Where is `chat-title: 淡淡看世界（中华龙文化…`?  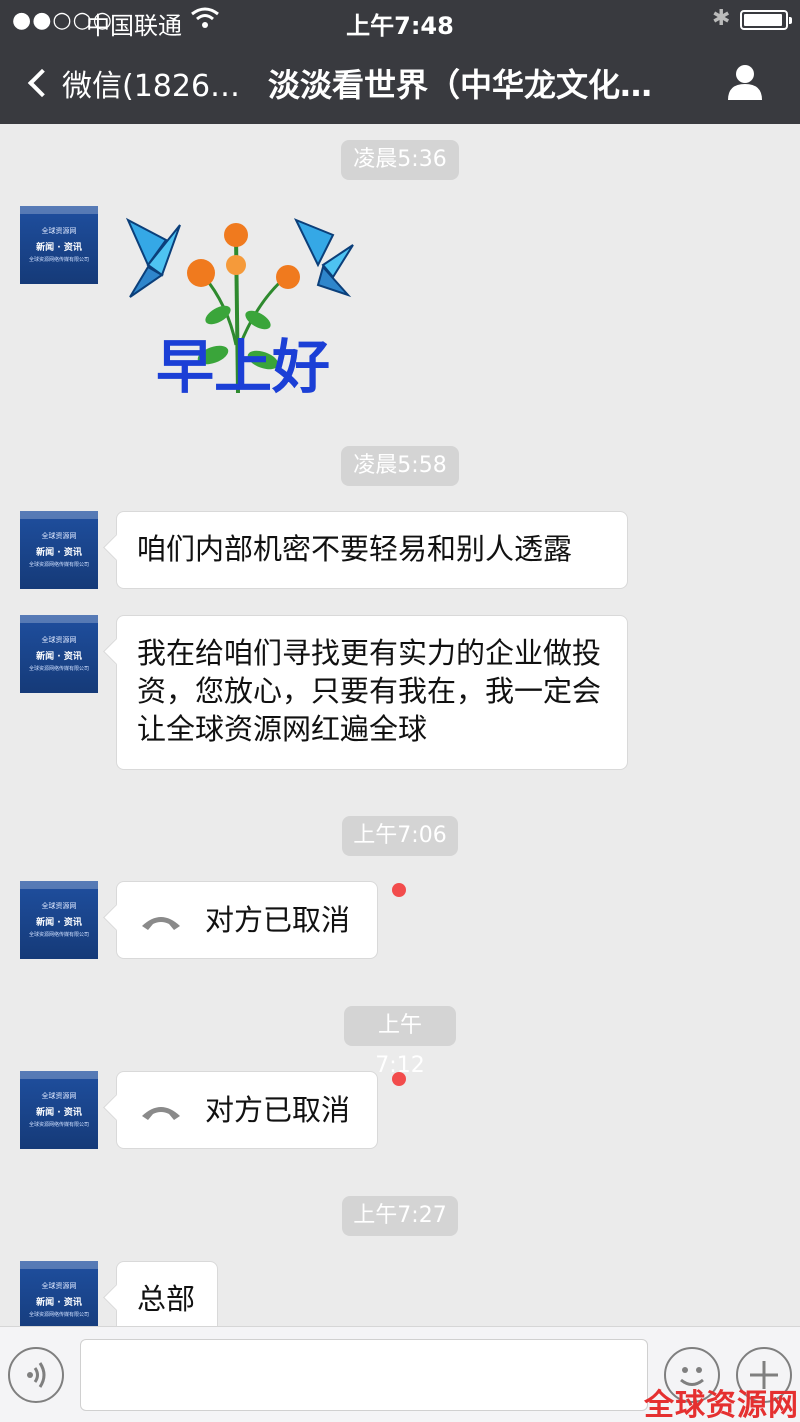
chat-title: 淡淡看世界（中华龙文化… is located at coordinates (460, 85).